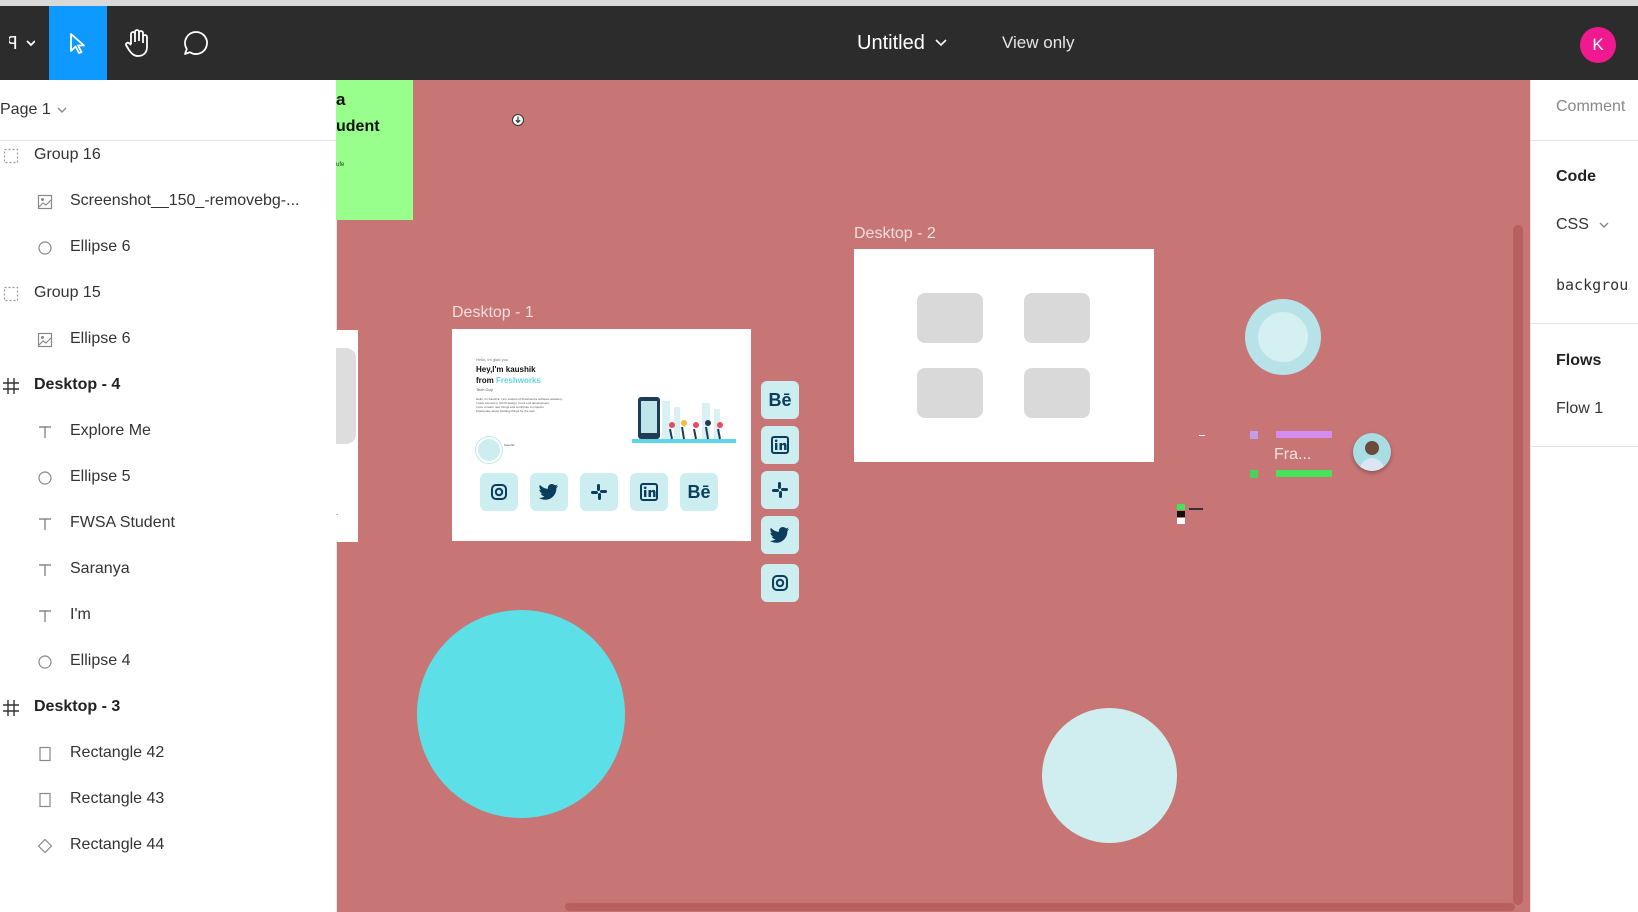 This screenshot has width=1638, height=912. What do you see at coordinates (340, 165) in the screenshot?
I see `frame-text-small: ufe` at bounding box center [340, 165].